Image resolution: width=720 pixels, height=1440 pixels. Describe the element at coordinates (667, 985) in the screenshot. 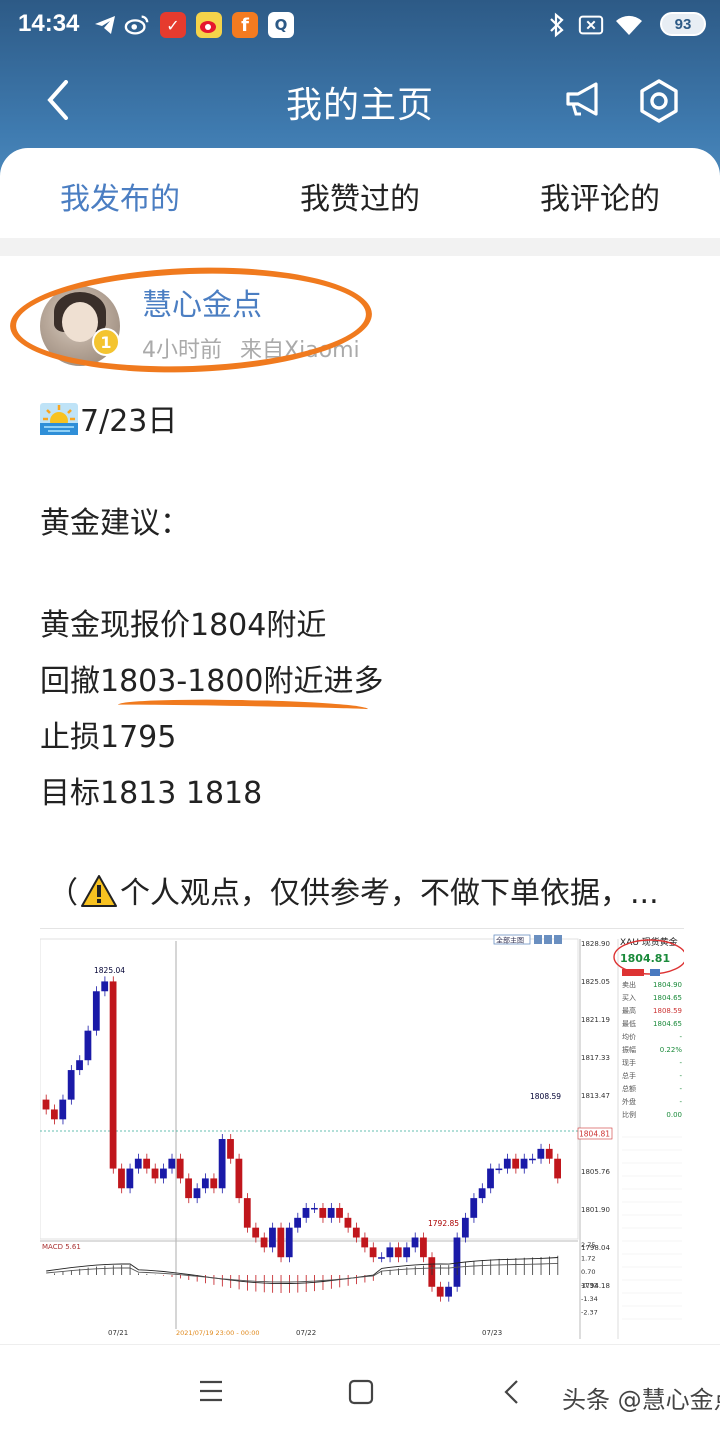

I see `side-row-value: 1804.90` at that location.